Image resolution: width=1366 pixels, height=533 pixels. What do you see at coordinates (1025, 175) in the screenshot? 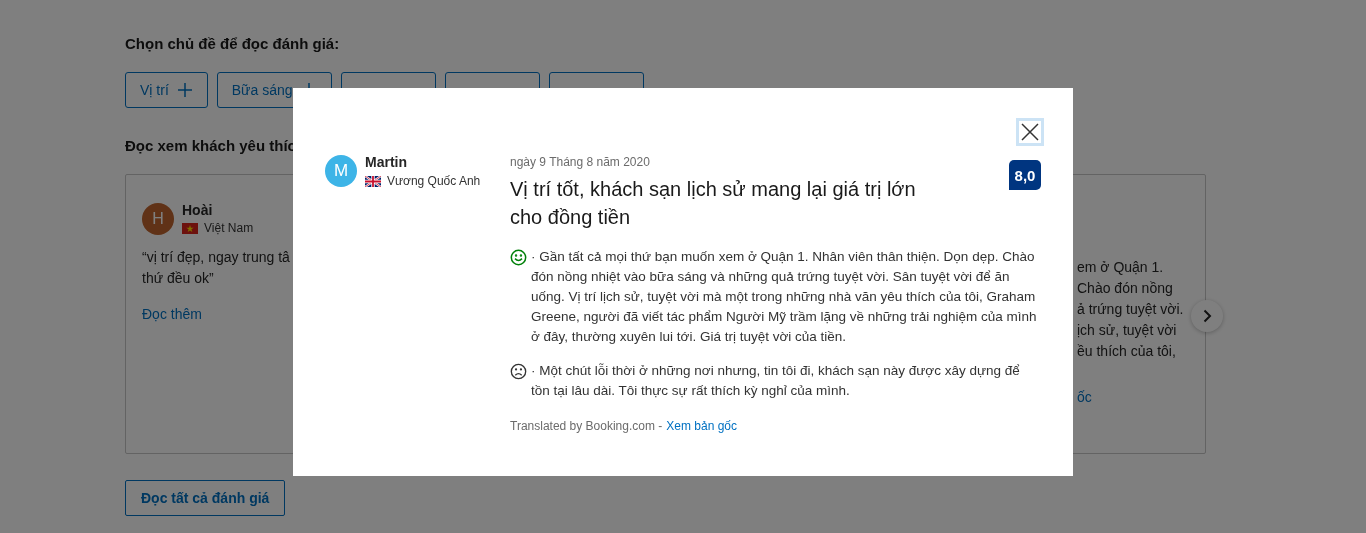
I see `score-badge: 8,0` at bounding box center [1025, 175].